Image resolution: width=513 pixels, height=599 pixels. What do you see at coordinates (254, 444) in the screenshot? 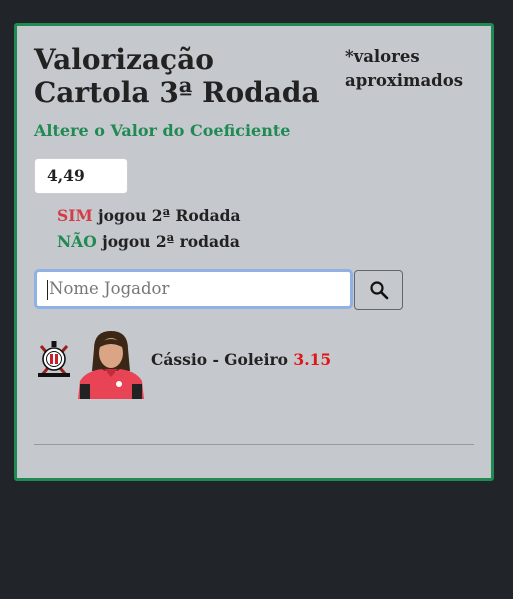
I see `divider` at bounding box center [254, 444].